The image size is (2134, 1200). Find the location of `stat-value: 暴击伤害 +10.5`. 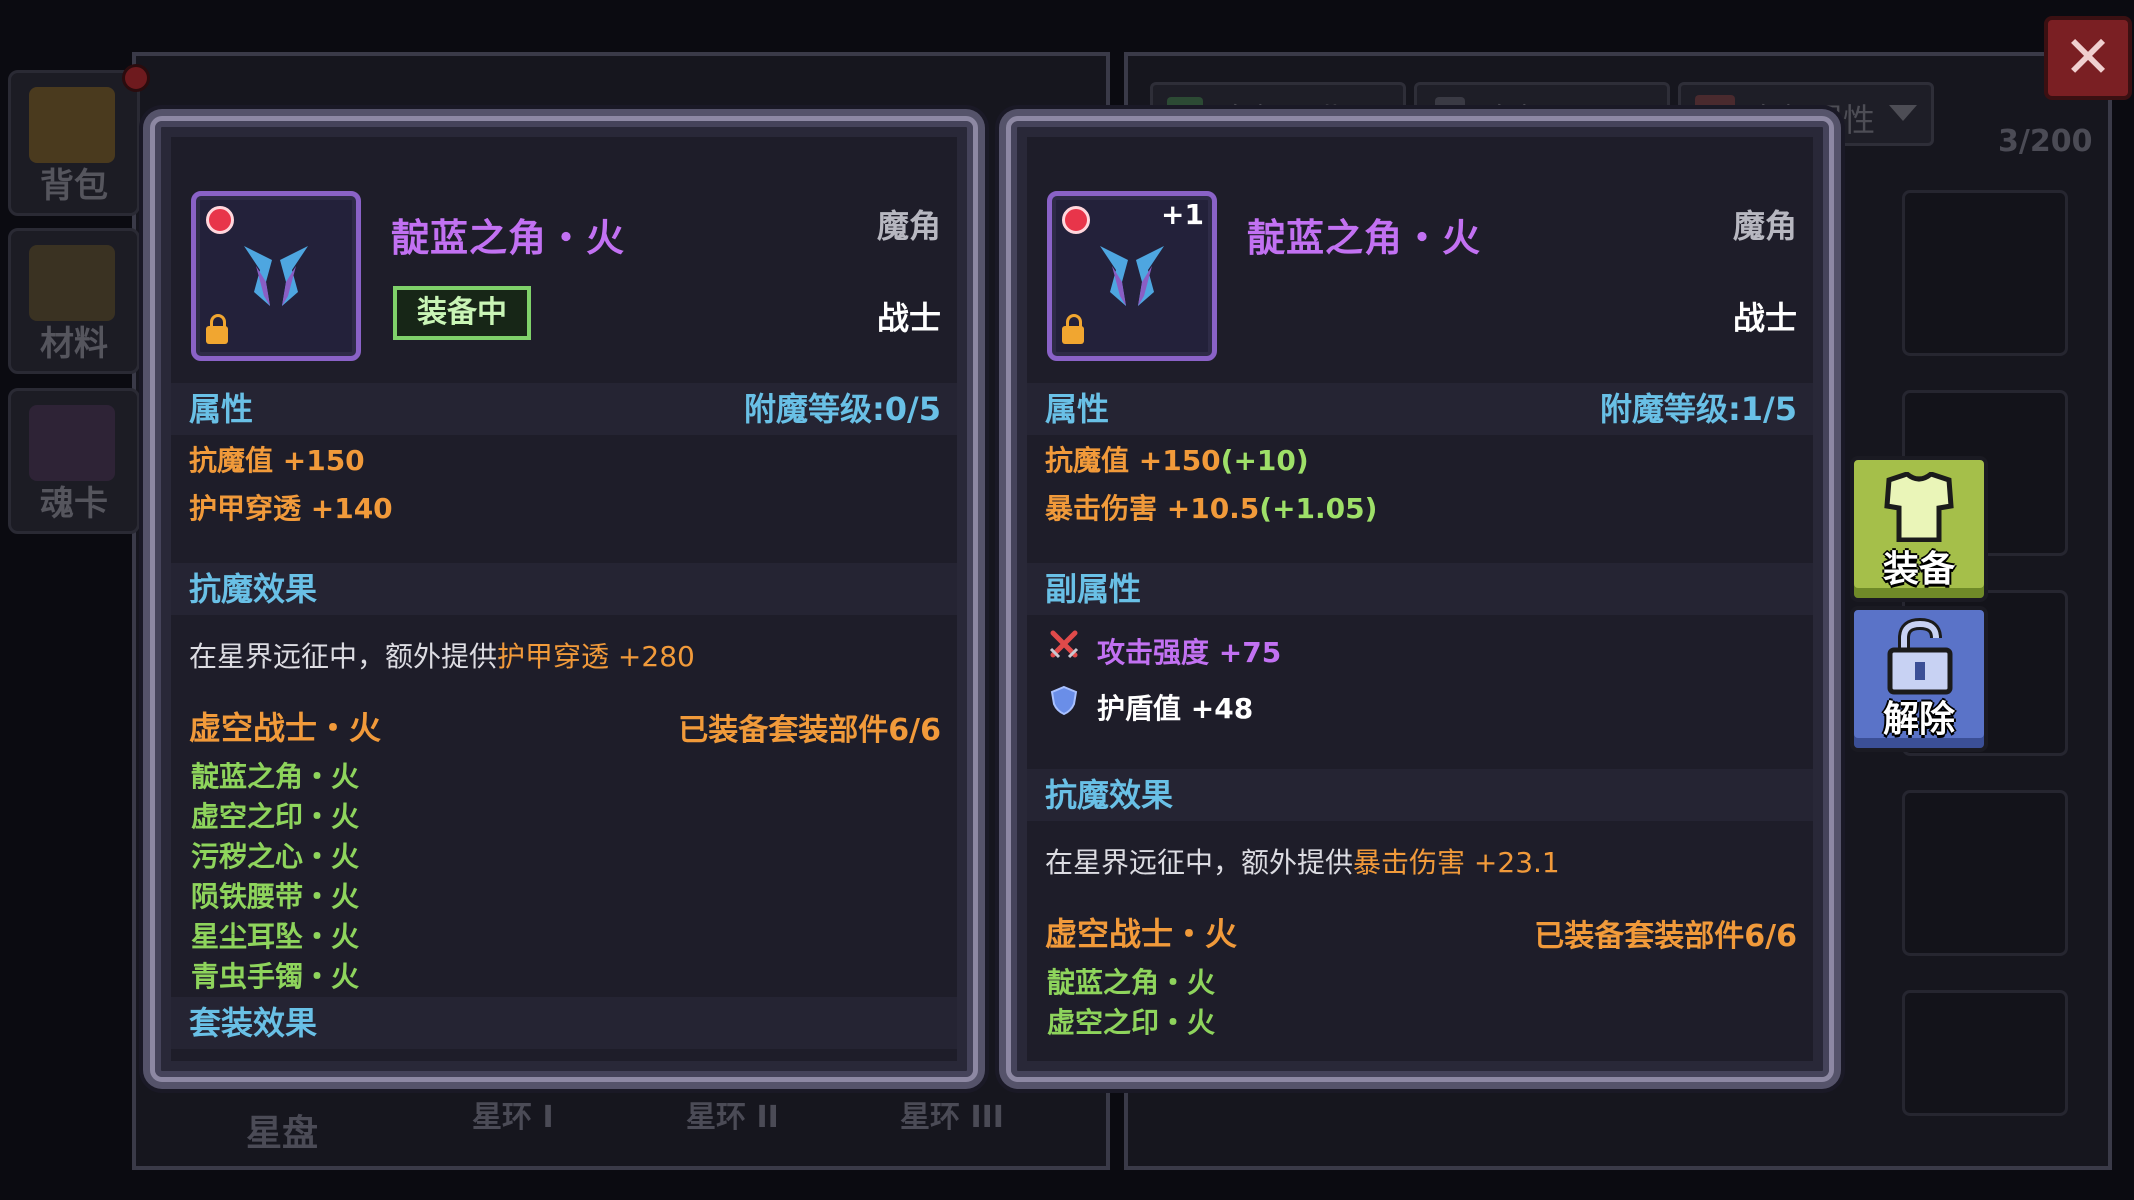

stat-value: 暴击伤害 +10.5 is located at coordinates (1152, 508).